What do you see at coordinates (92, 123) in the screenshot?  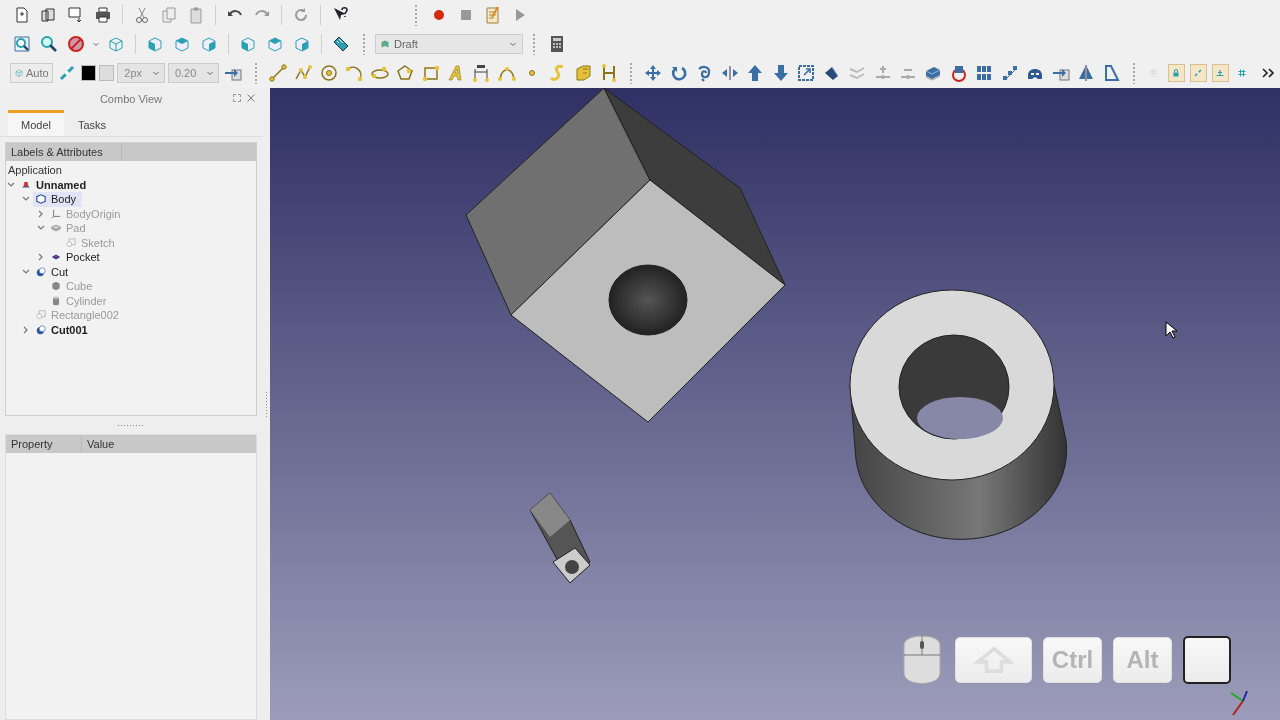 I see `panel-tab: Tasks` at bounding box center [92, 123].